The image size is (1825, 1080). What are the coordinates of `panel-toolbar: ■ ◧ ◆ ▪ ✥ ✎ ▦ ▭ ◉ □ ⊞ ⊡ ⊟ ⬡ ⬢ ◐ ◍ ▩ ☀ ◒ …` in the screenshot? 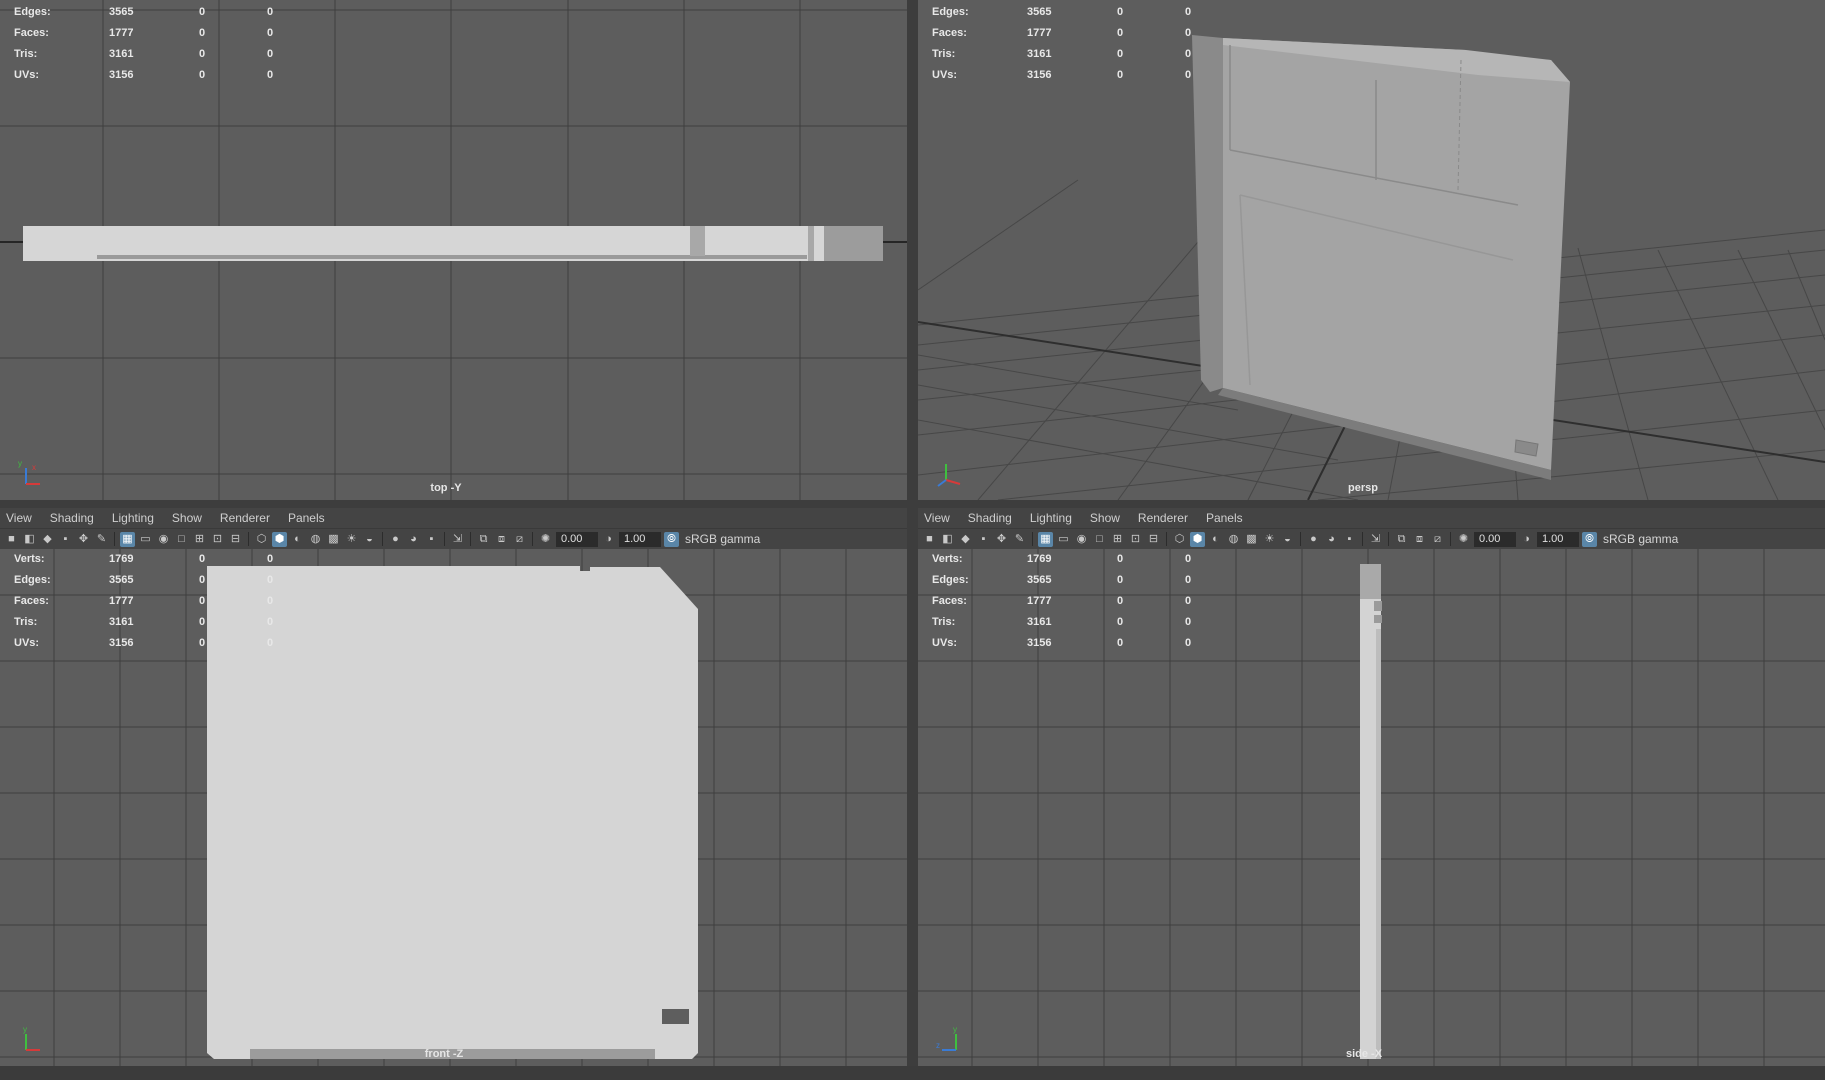 It's located at (1371, 539).